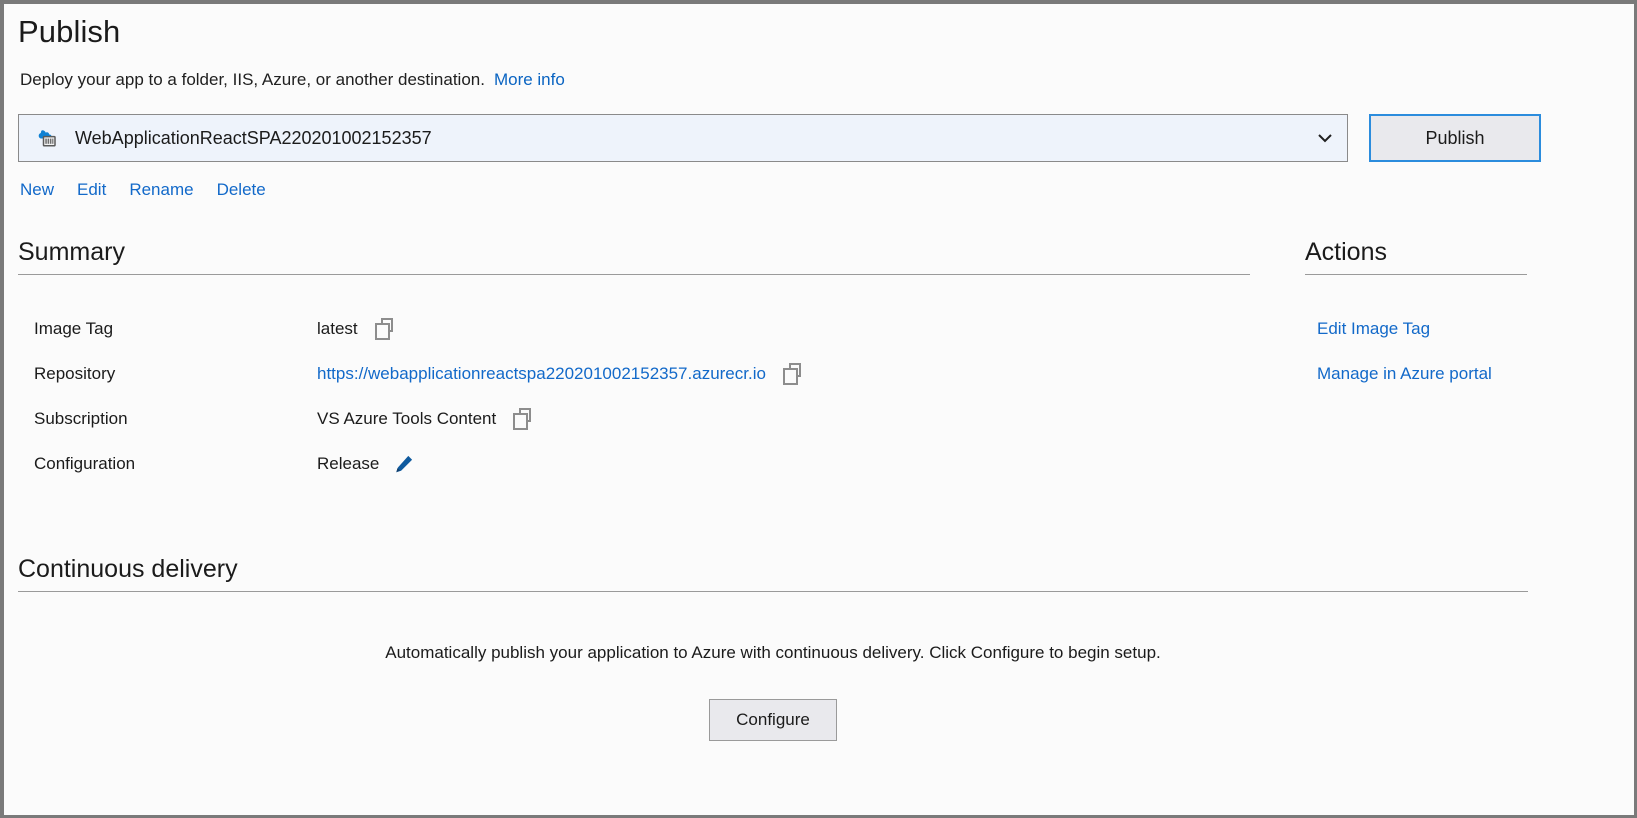 This screenshot has height=818, width=1637. I want to click on summary-value-subscription: VS Azure Tools Content, so click(425, 419).